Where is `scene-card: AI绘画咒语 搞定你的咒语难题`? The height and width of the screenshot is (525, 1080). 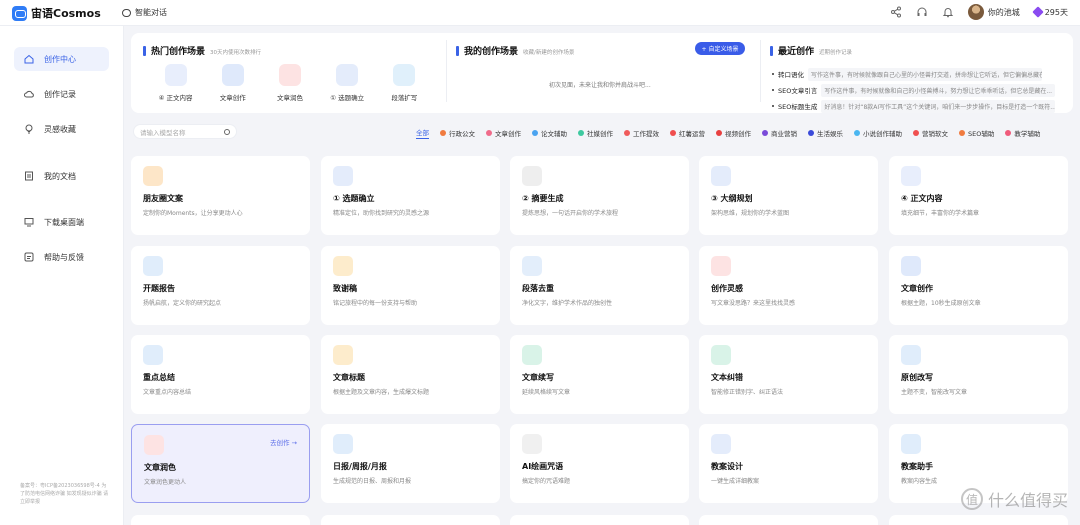 scene-card: AI绘画咒语 搞定你的咒语难题 is located at coordinates (599, 463).